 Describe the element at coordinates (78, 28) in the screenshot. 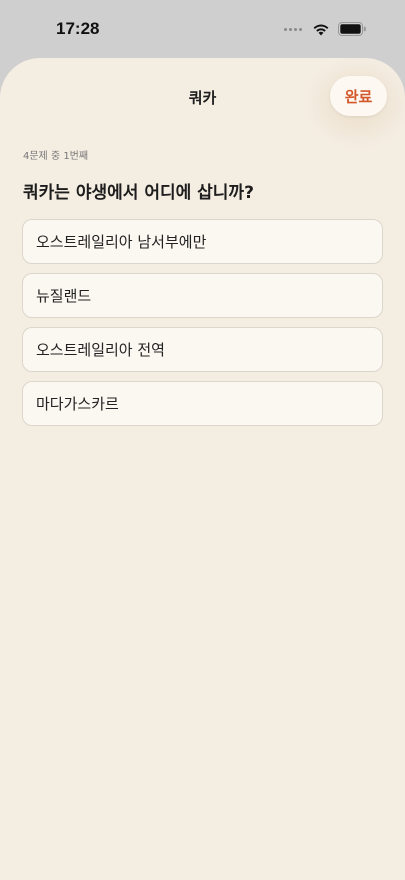

I see `status-time: 17:28` at that location.